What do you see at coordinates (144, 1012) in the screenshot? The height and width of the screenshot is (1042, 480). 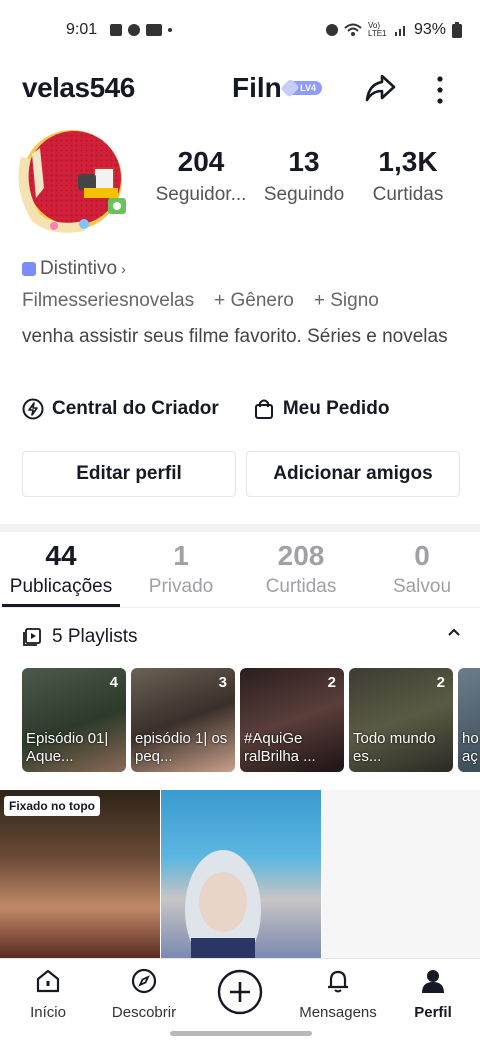 I see `nav-discover-label: Descobrir` at bounding box center [144, 1012].